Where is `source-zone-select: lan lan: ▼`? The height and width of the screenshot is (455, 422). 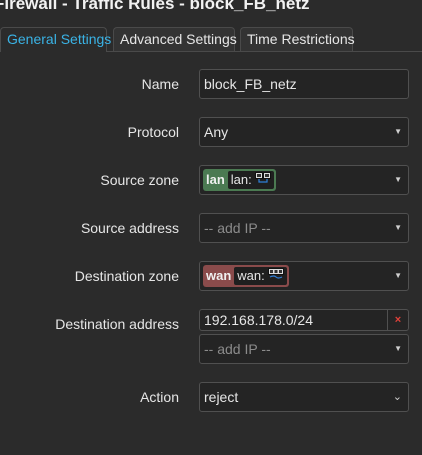
source-zone-select: lan lan: ▼ is located at coordinates (304, 180).